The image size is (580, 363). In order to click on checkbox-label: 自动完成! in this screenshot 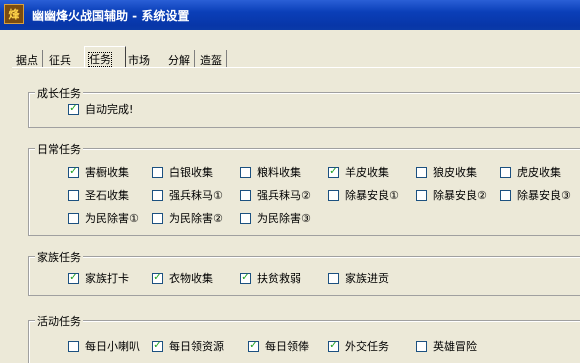, I will do `click(109, 109)`.